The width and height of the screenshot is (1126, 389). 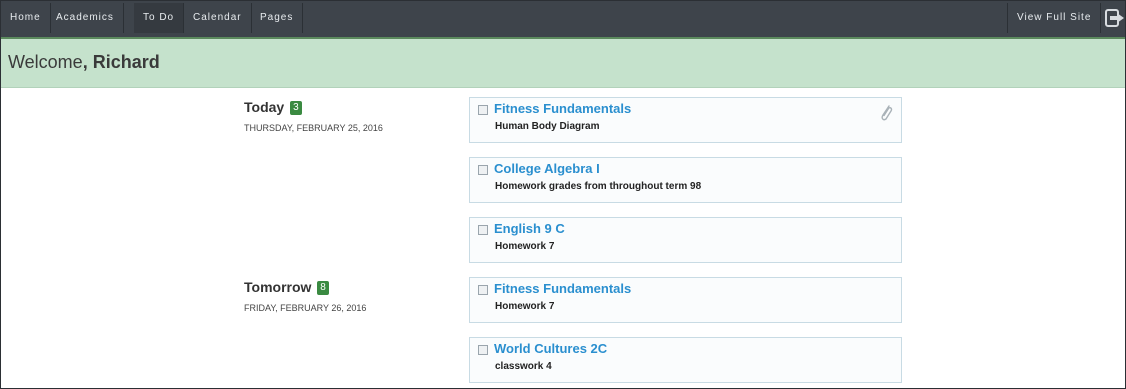 I want to click on welcome-name: , Richard, so click(x=121, y=62).